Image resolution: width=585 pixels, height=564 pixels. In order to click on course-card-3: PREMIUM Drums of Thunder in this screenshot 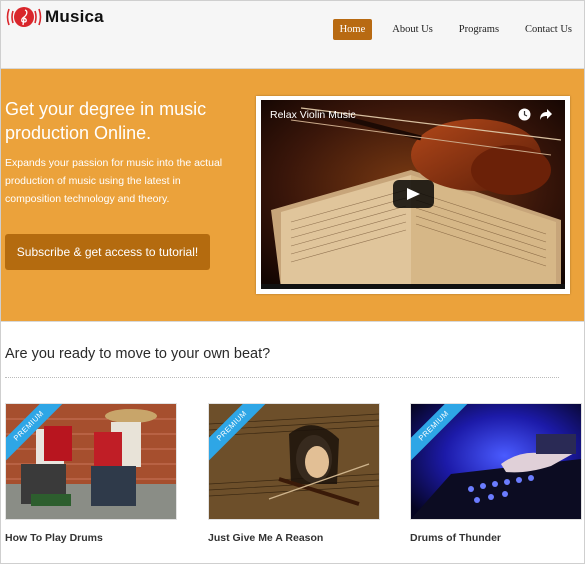, I will do `click(496, 473)`.